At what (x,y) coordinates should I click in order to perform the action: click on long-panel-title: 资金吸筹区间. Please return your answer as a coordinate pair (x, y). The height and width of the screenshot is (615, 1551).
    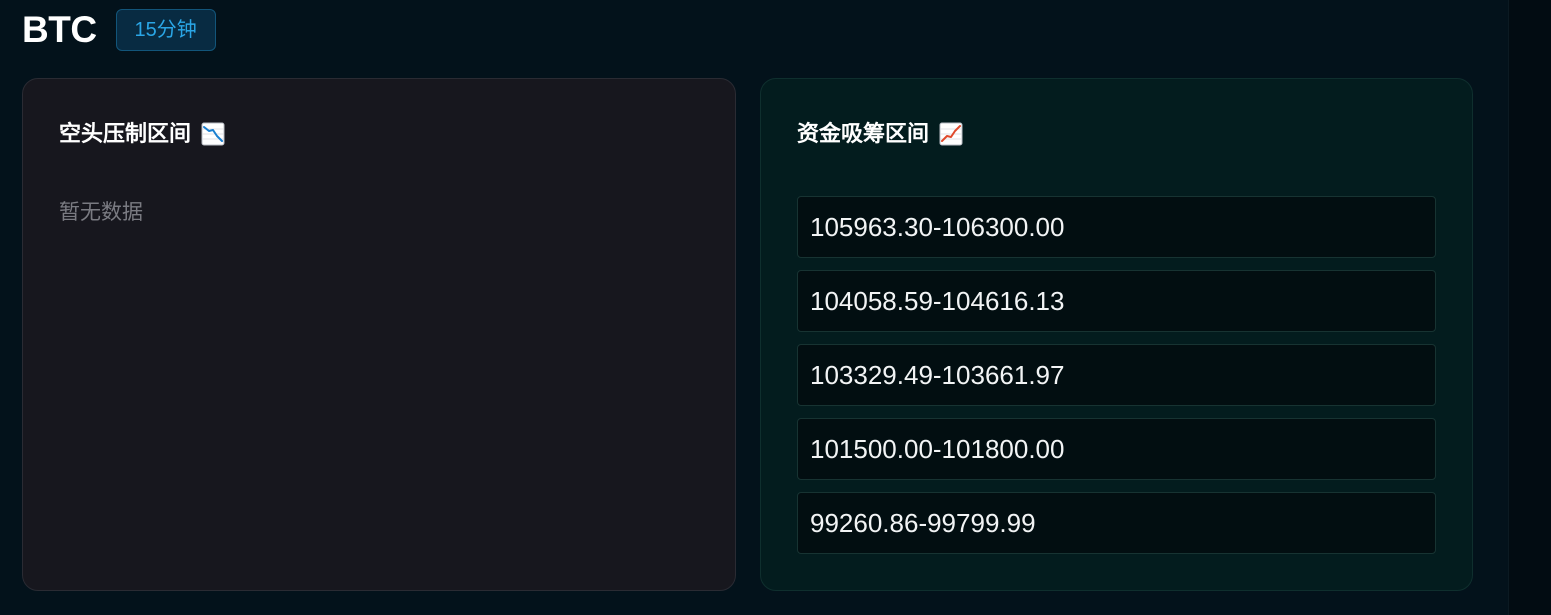
    Looking at the image, I should click on (880, 134).